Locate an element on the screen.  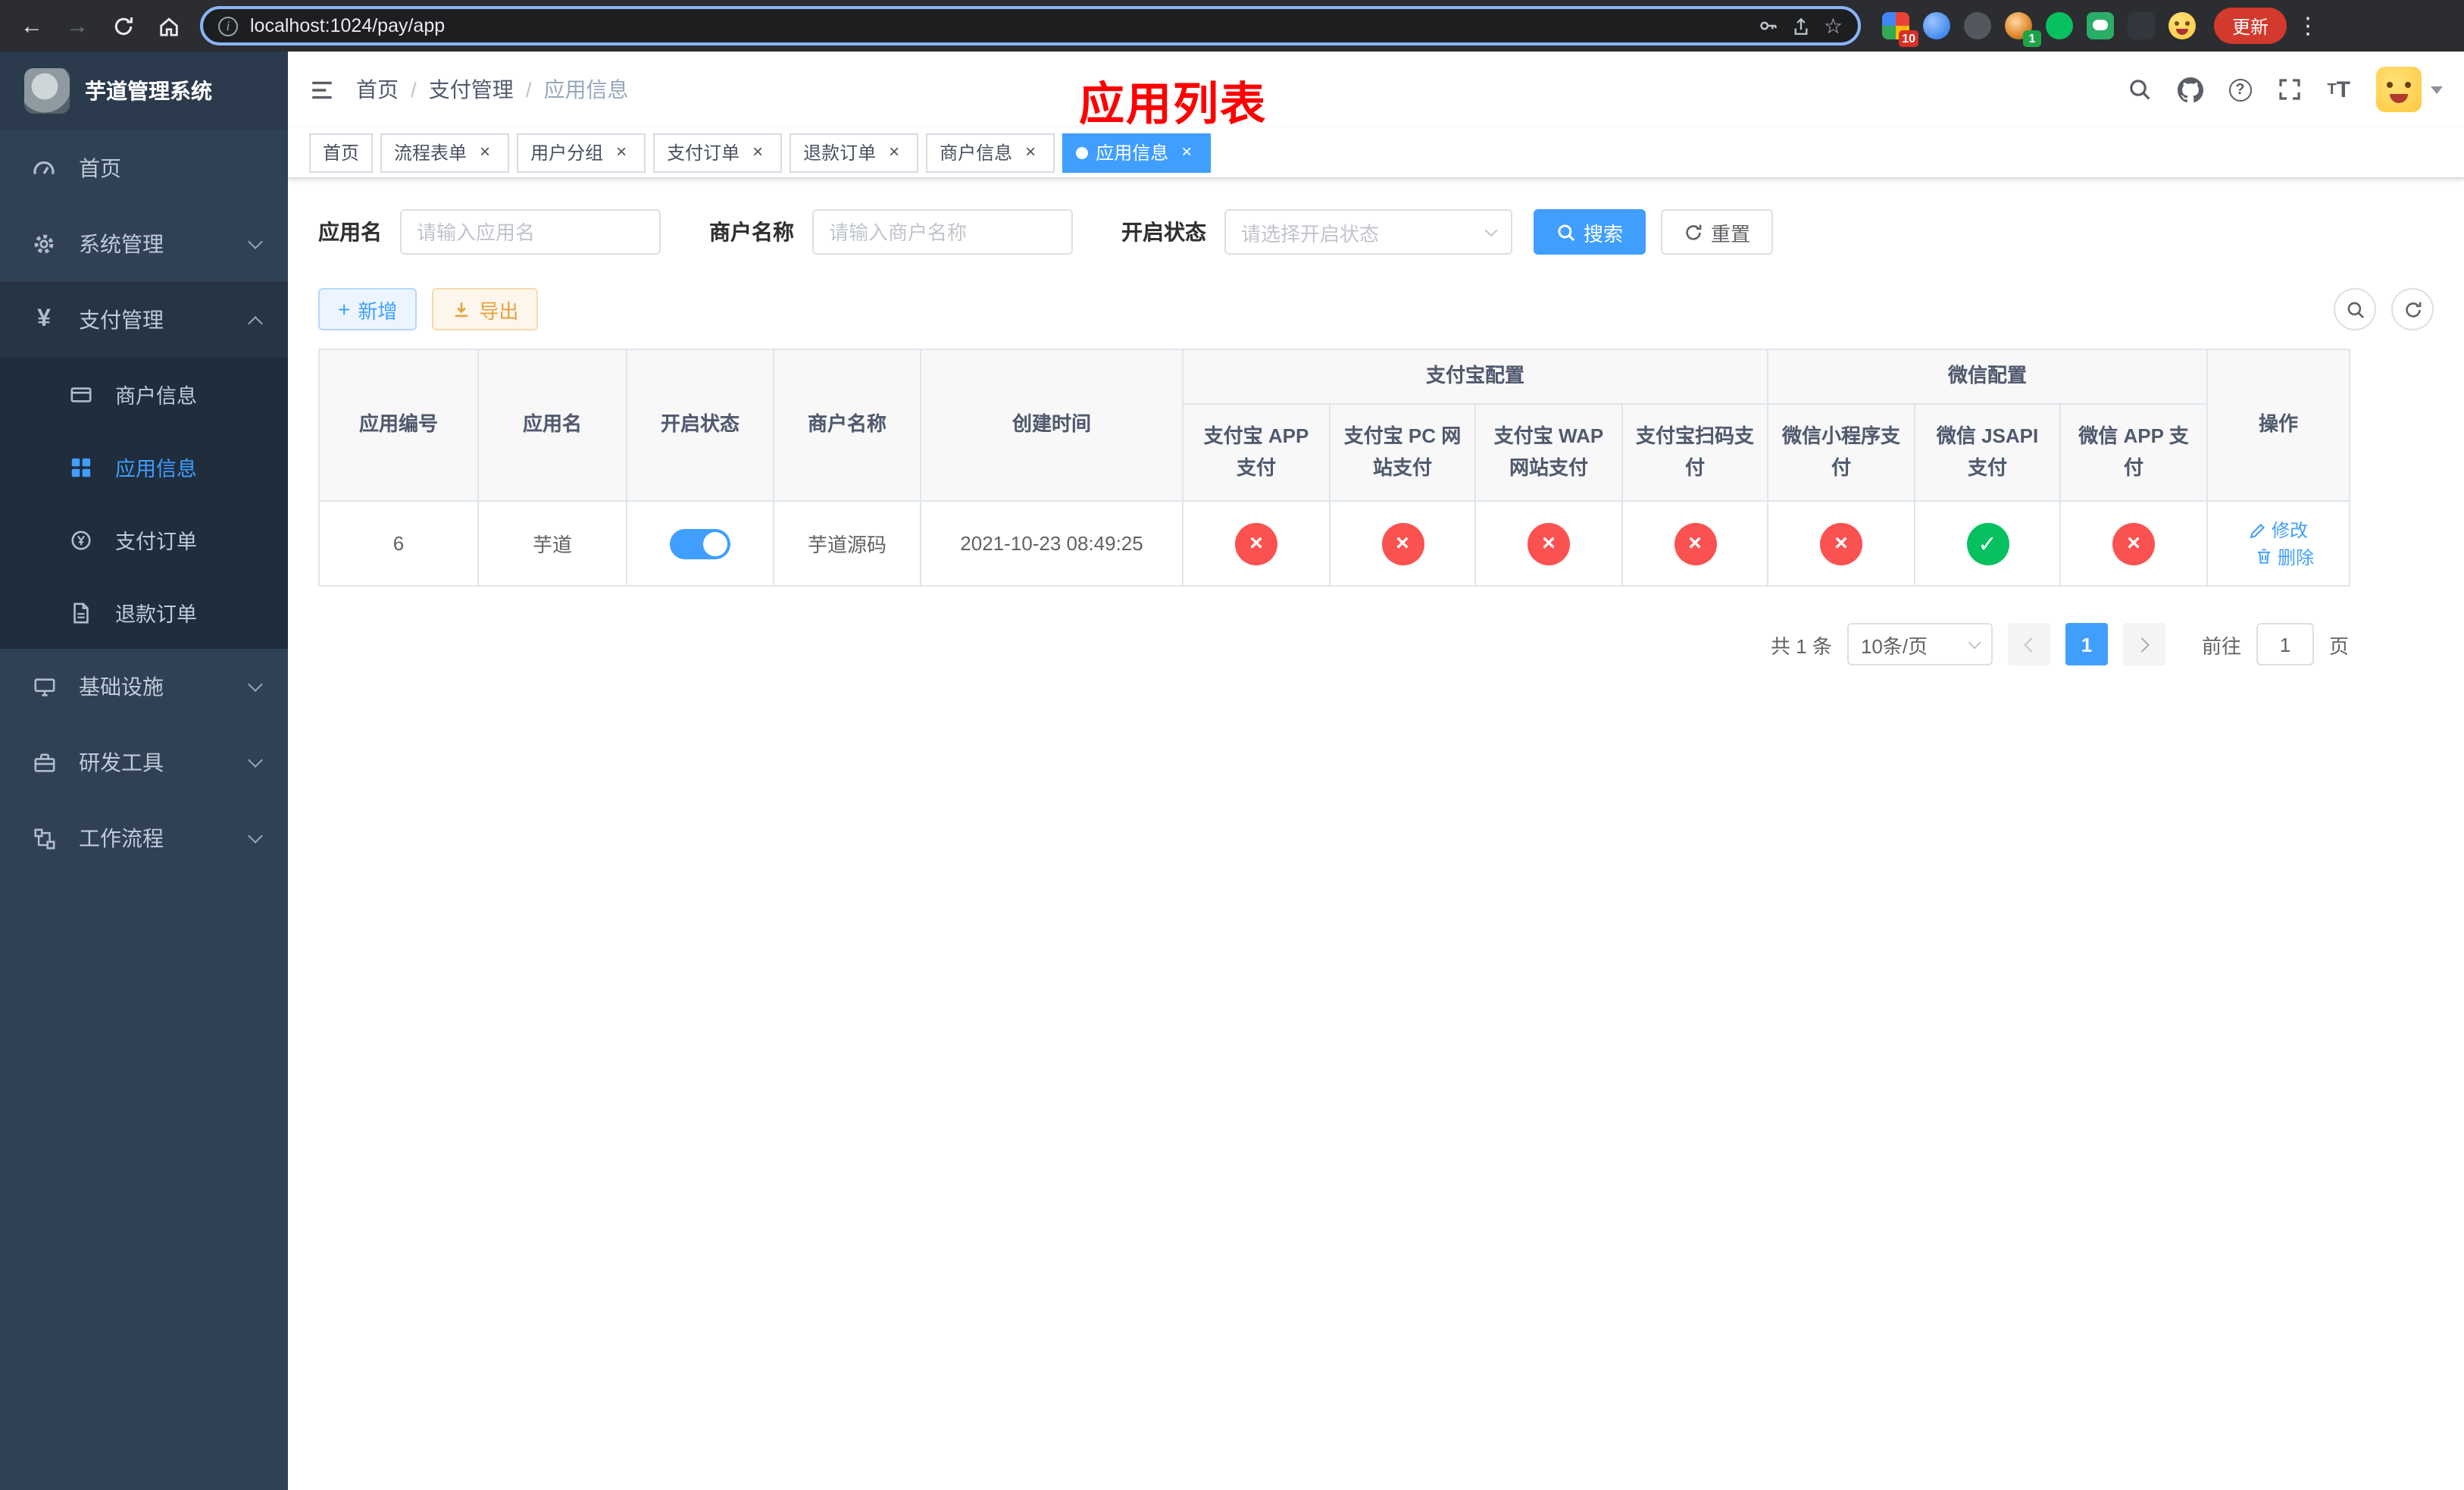
tab-process-form: 流程表单 × is located at coordinates (445, 152).